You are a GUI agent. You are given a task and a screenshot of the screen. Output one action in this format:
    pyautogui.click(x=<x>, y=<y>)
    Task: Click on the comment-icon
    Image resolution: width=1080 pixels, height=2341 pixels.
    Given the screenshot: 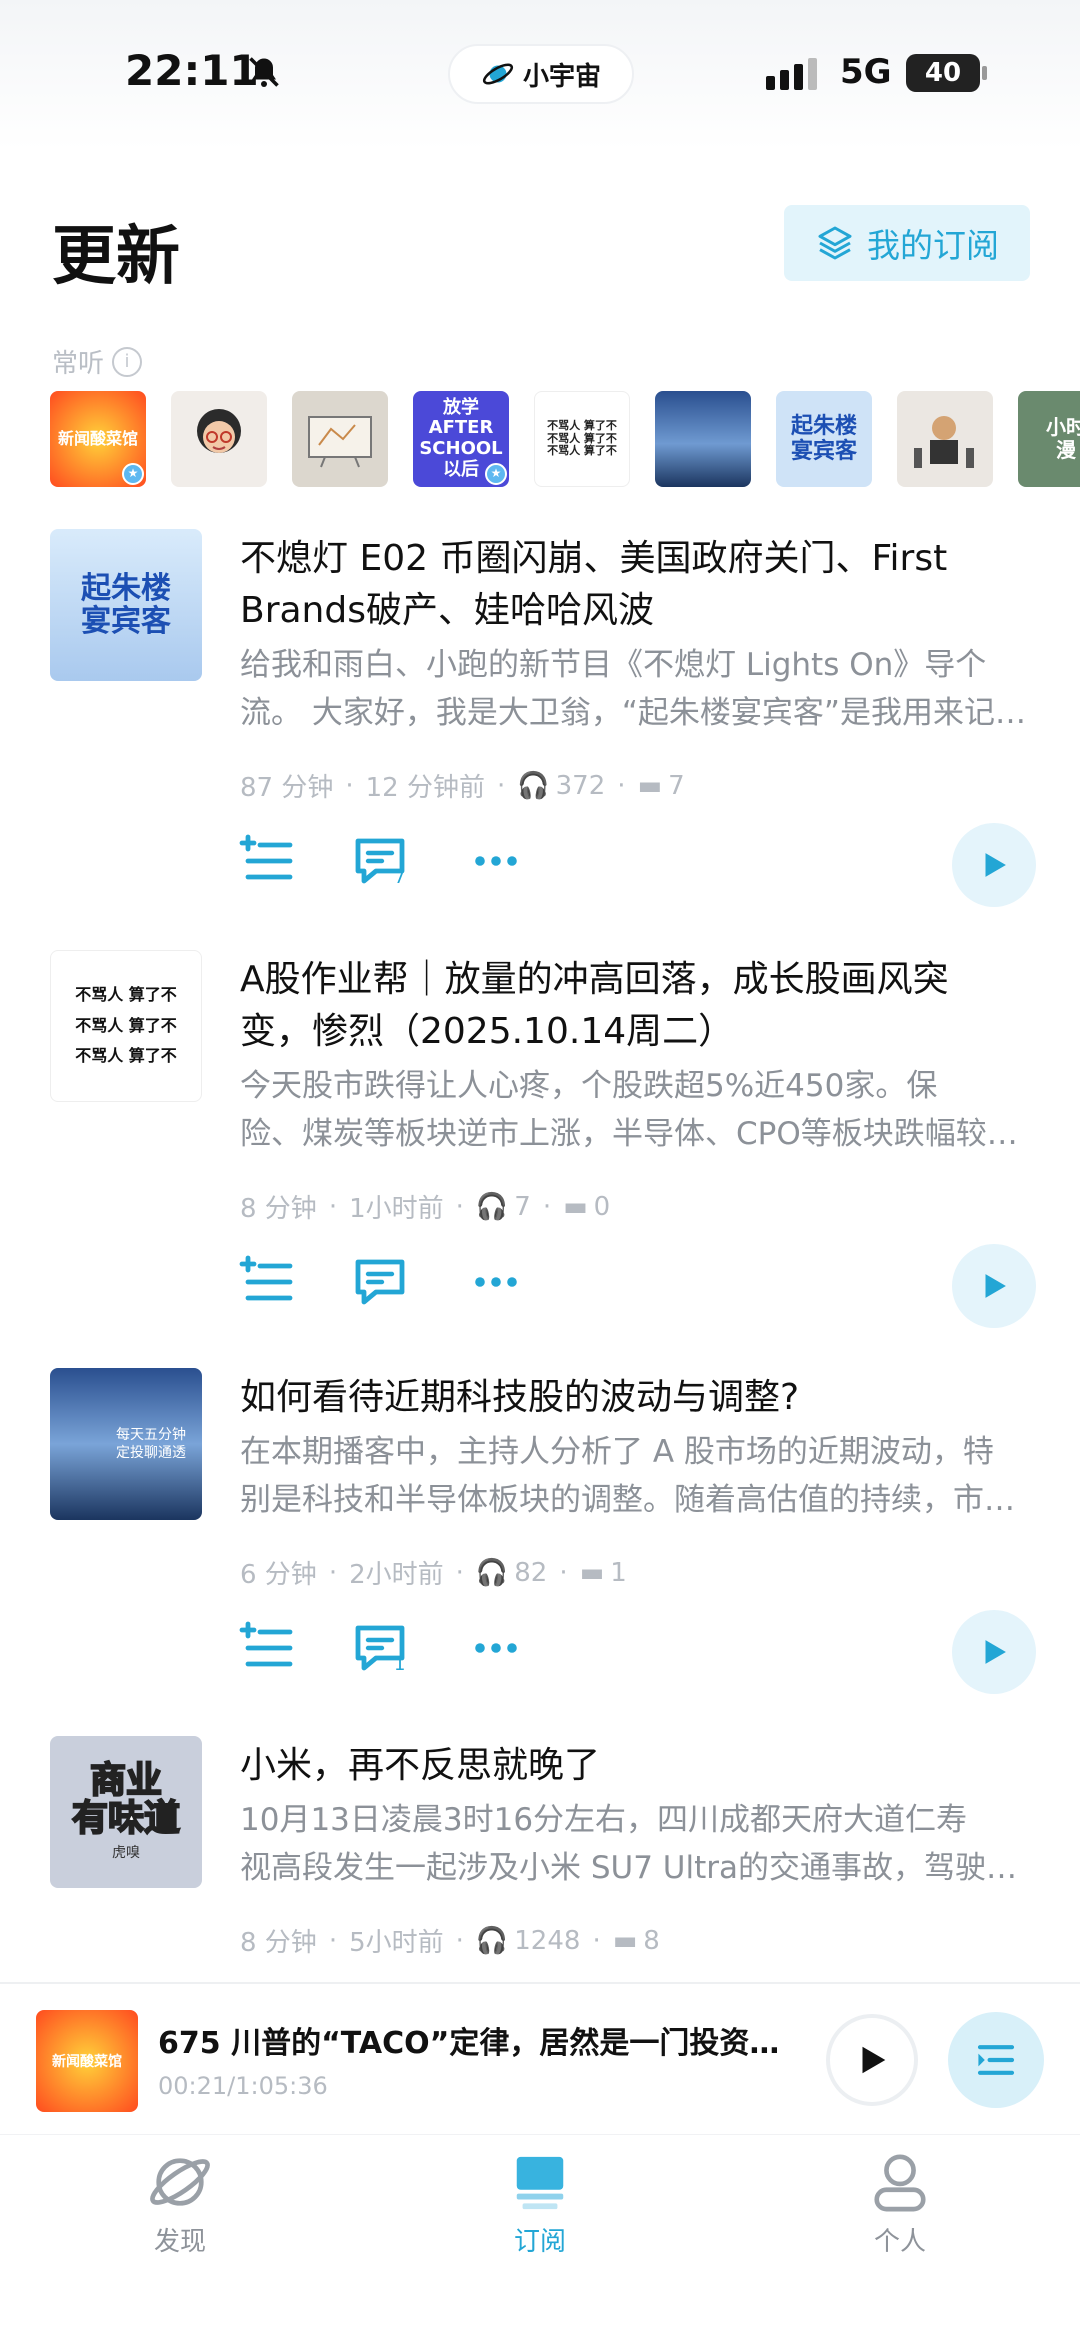 What is the action you would take?
    pyautogui.click(x=380, y=1282)
    